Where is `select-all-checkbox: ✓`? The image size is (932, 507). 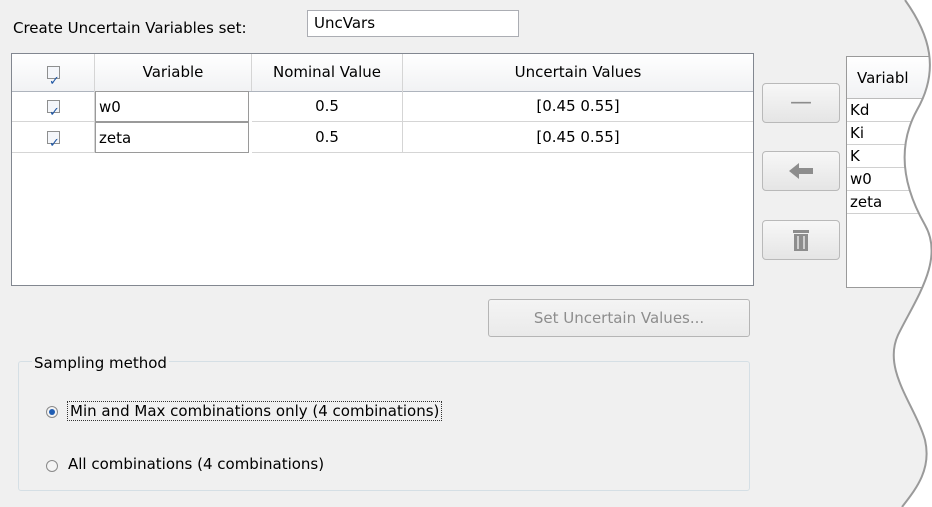
select-all-checkbox: ✓ is located at coordinates (53, 77).